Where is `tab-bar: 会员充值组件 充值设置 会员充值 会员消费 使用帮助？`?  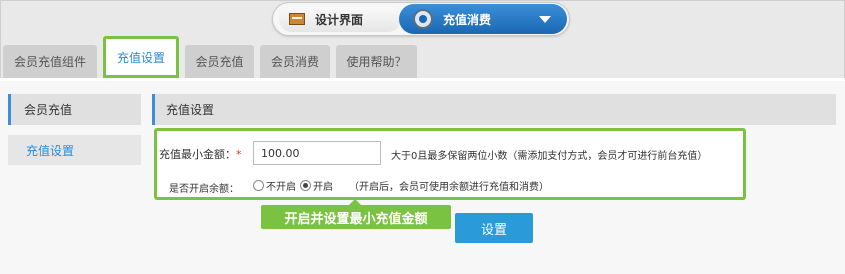
tab-bar: 会员充值组件 充值设置 会员充值 会员消费 使用帮助？ is located at coordinates (213, 57).